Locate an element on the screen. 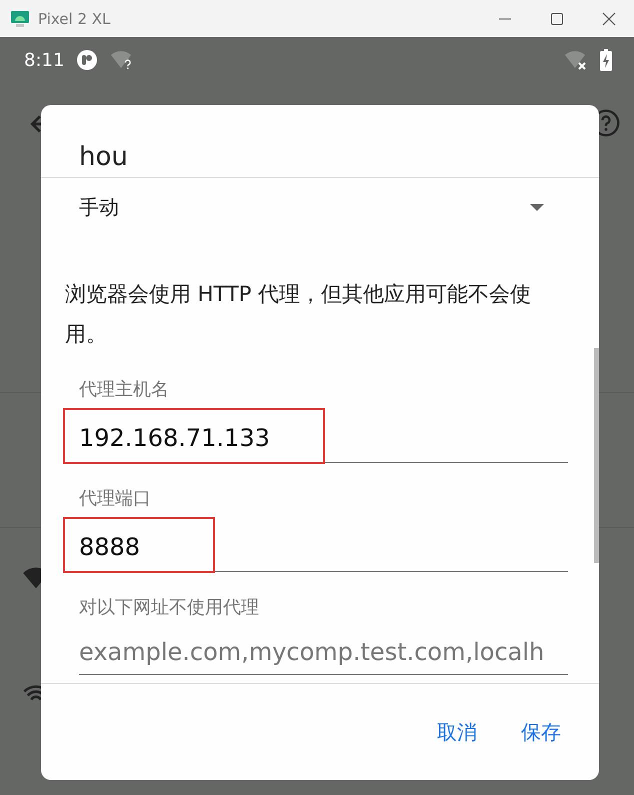  dropdown-caret-icon is located at coordinates (537, 207).